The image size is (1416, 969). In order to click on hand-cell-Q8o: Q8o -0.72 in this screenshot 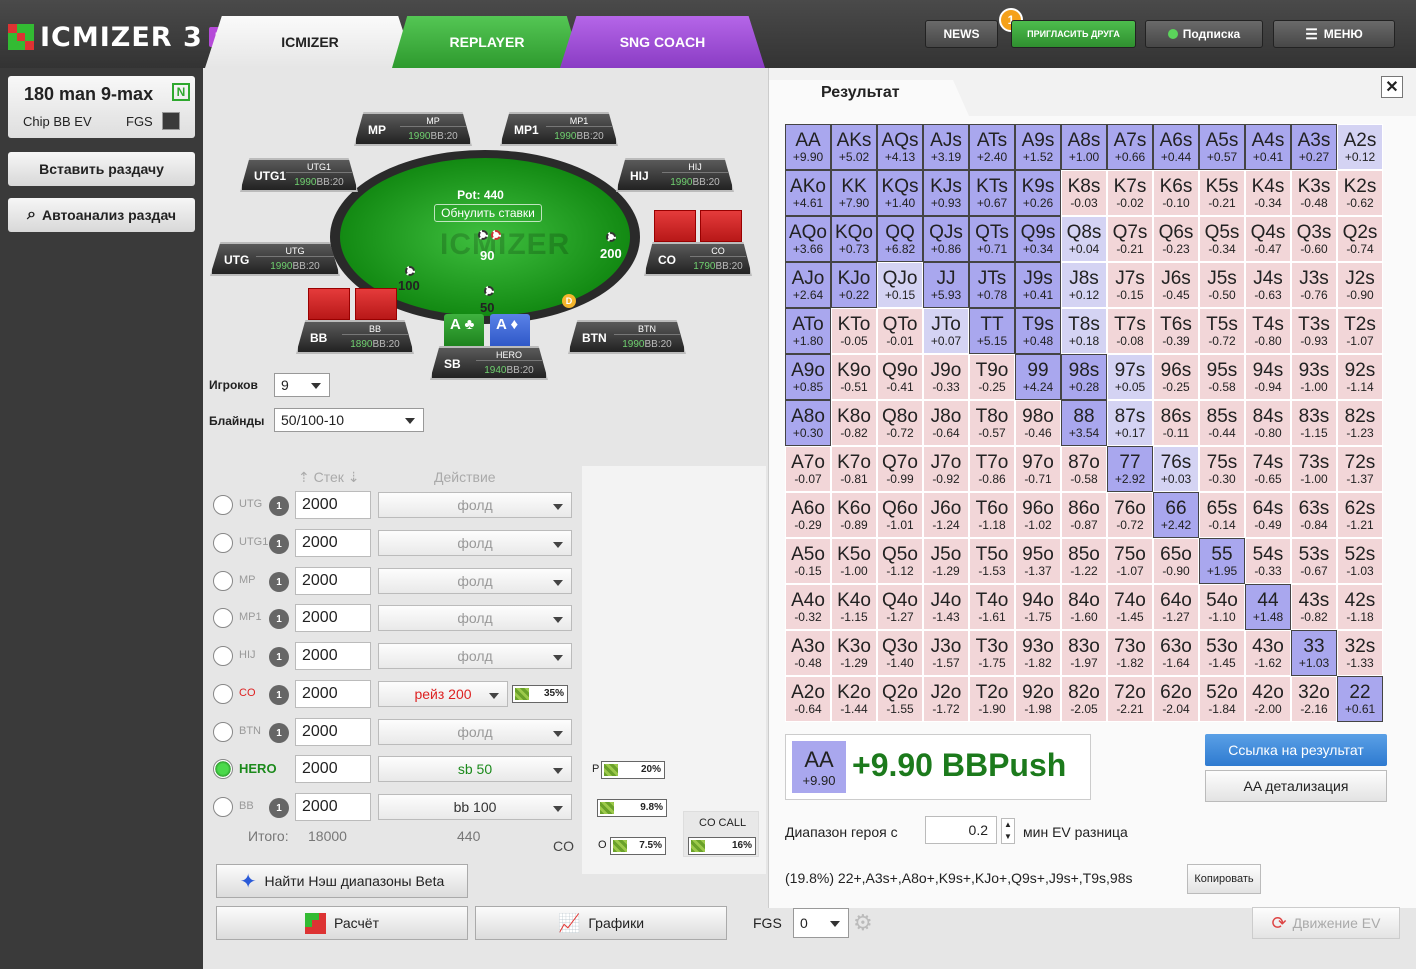, I will do `click(900, 423)`.